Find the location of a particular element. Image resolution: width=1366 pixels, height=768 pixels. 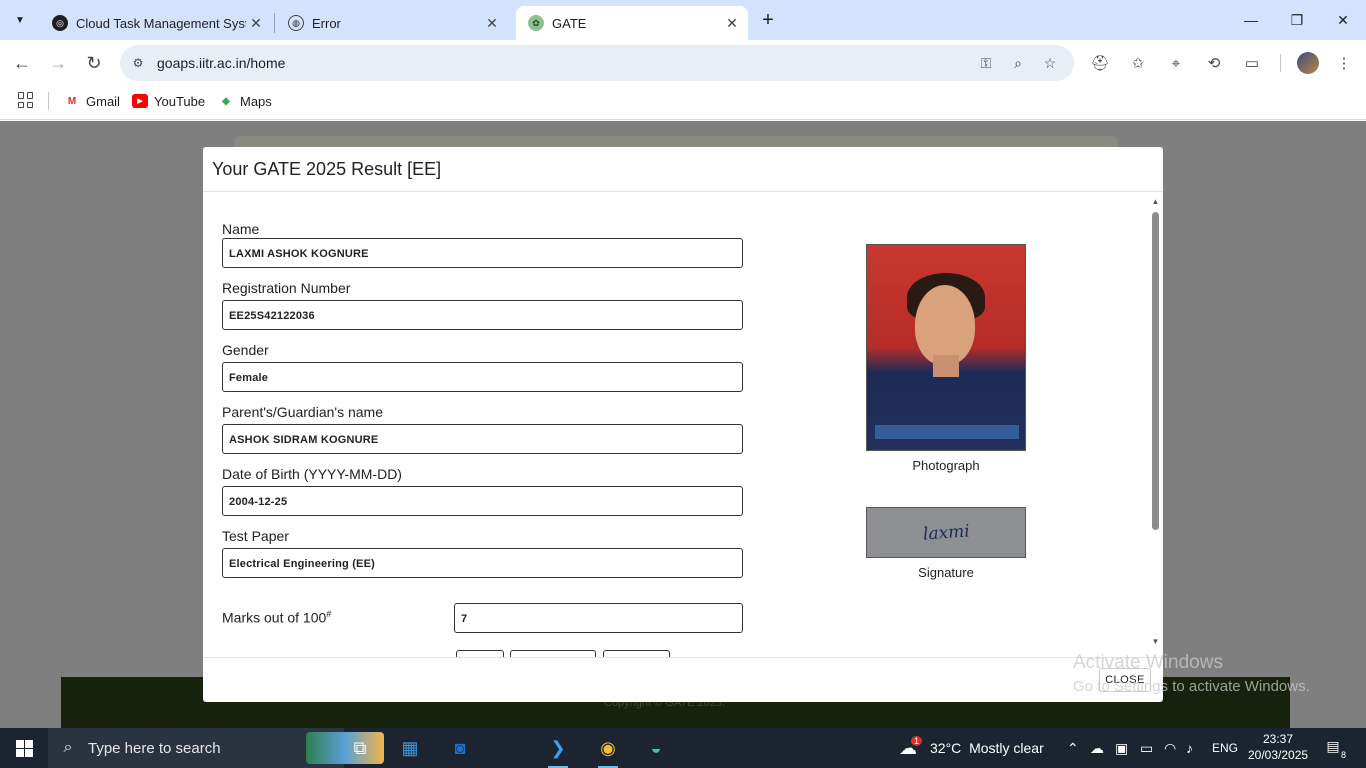

restore-icon: ❐ is located at coordinates (1297, 20).